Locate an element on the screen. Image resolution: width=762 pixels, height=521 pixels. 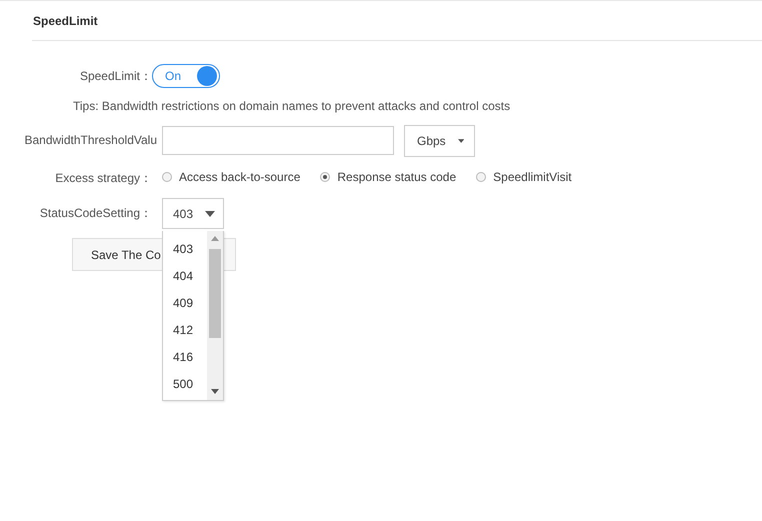
bandwidth-input is located at coordinates (278, 140).